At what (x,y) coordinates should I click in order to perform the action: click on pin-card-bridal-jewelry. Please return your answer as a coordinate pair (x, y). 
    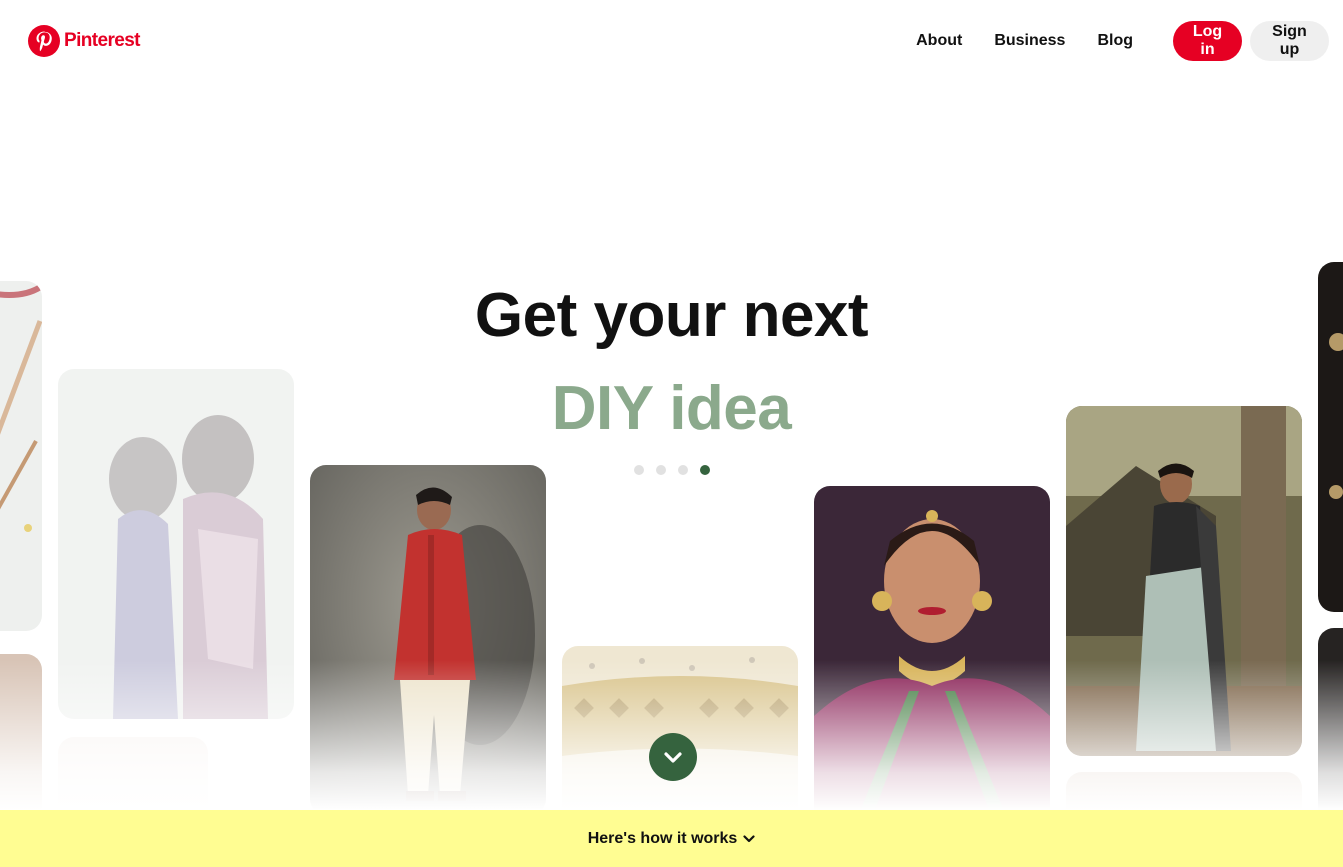
    Looking at the image, I should click on (932, 656).